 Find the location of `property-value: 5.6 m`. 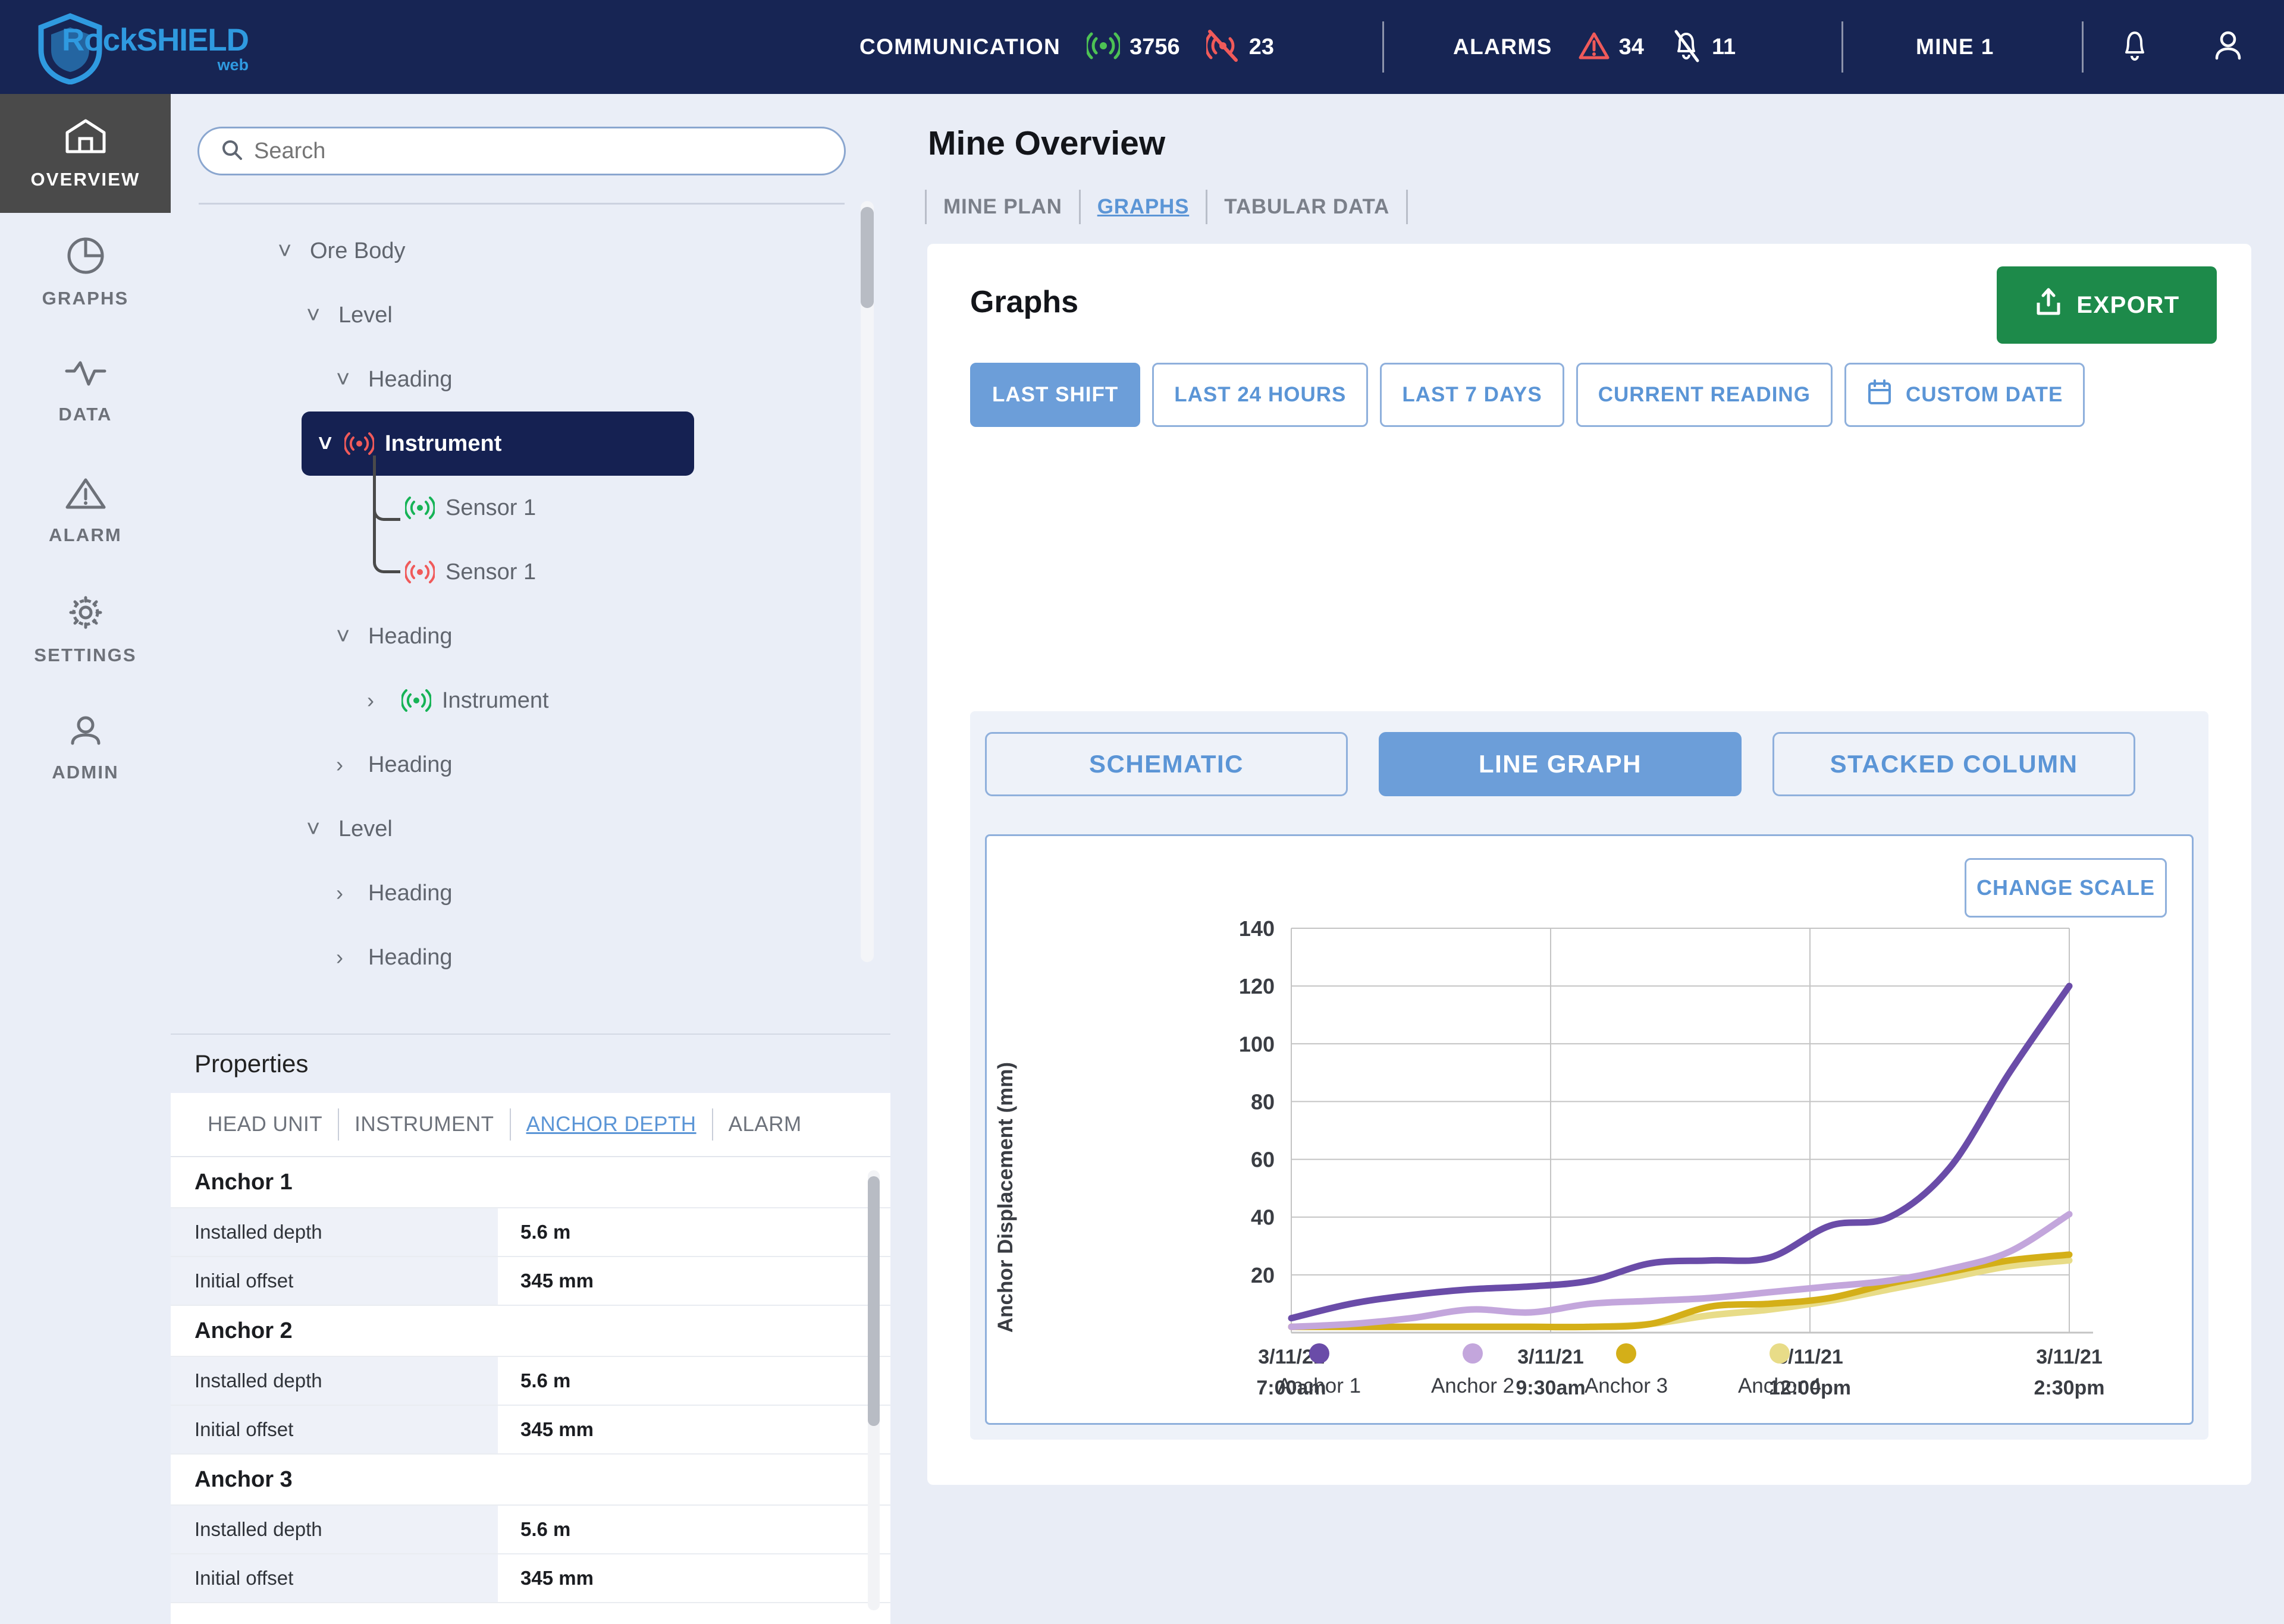

property-value: 5.6 m is located at coordinates (694, 1529).